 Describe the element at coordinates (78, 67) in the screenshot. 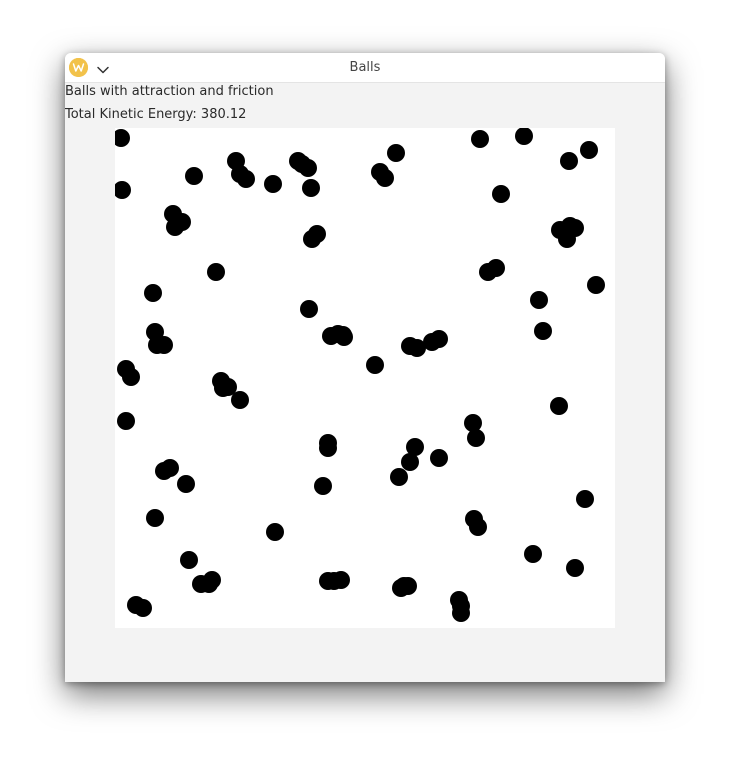

I see `app-logo-icon` at that location.